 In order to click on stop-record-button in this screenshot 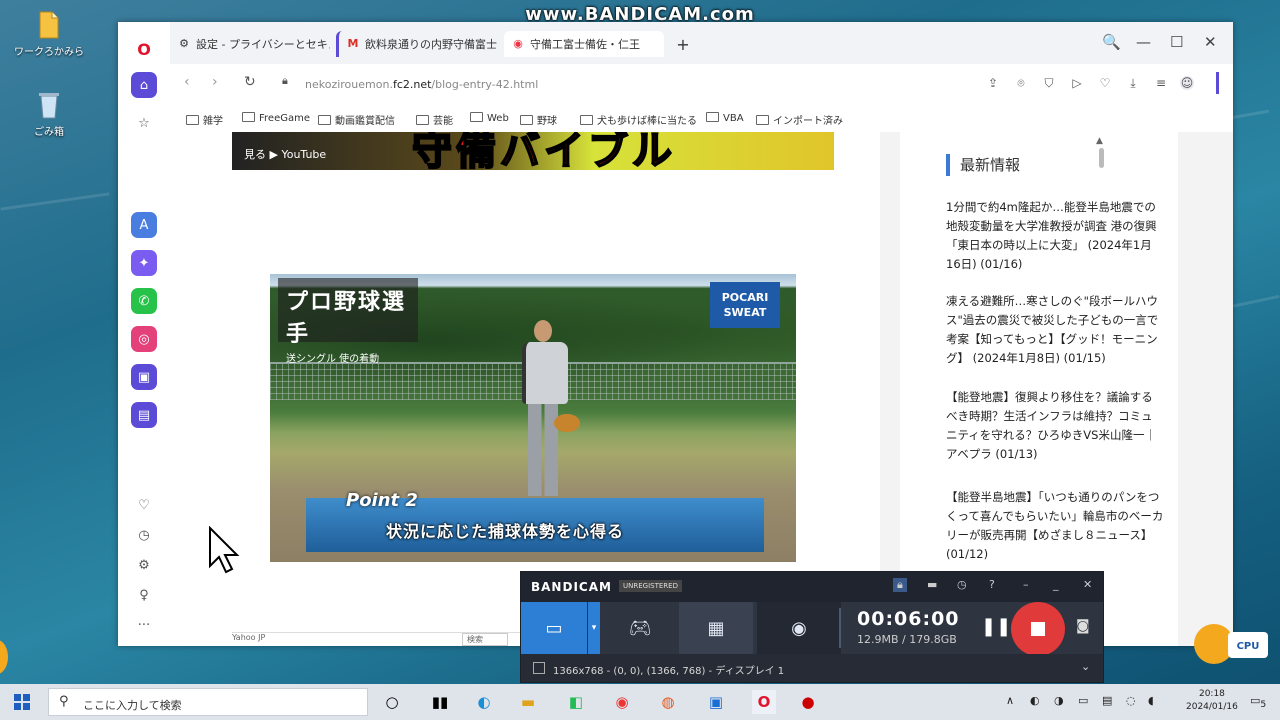, I will do `click(1038, 629)`.